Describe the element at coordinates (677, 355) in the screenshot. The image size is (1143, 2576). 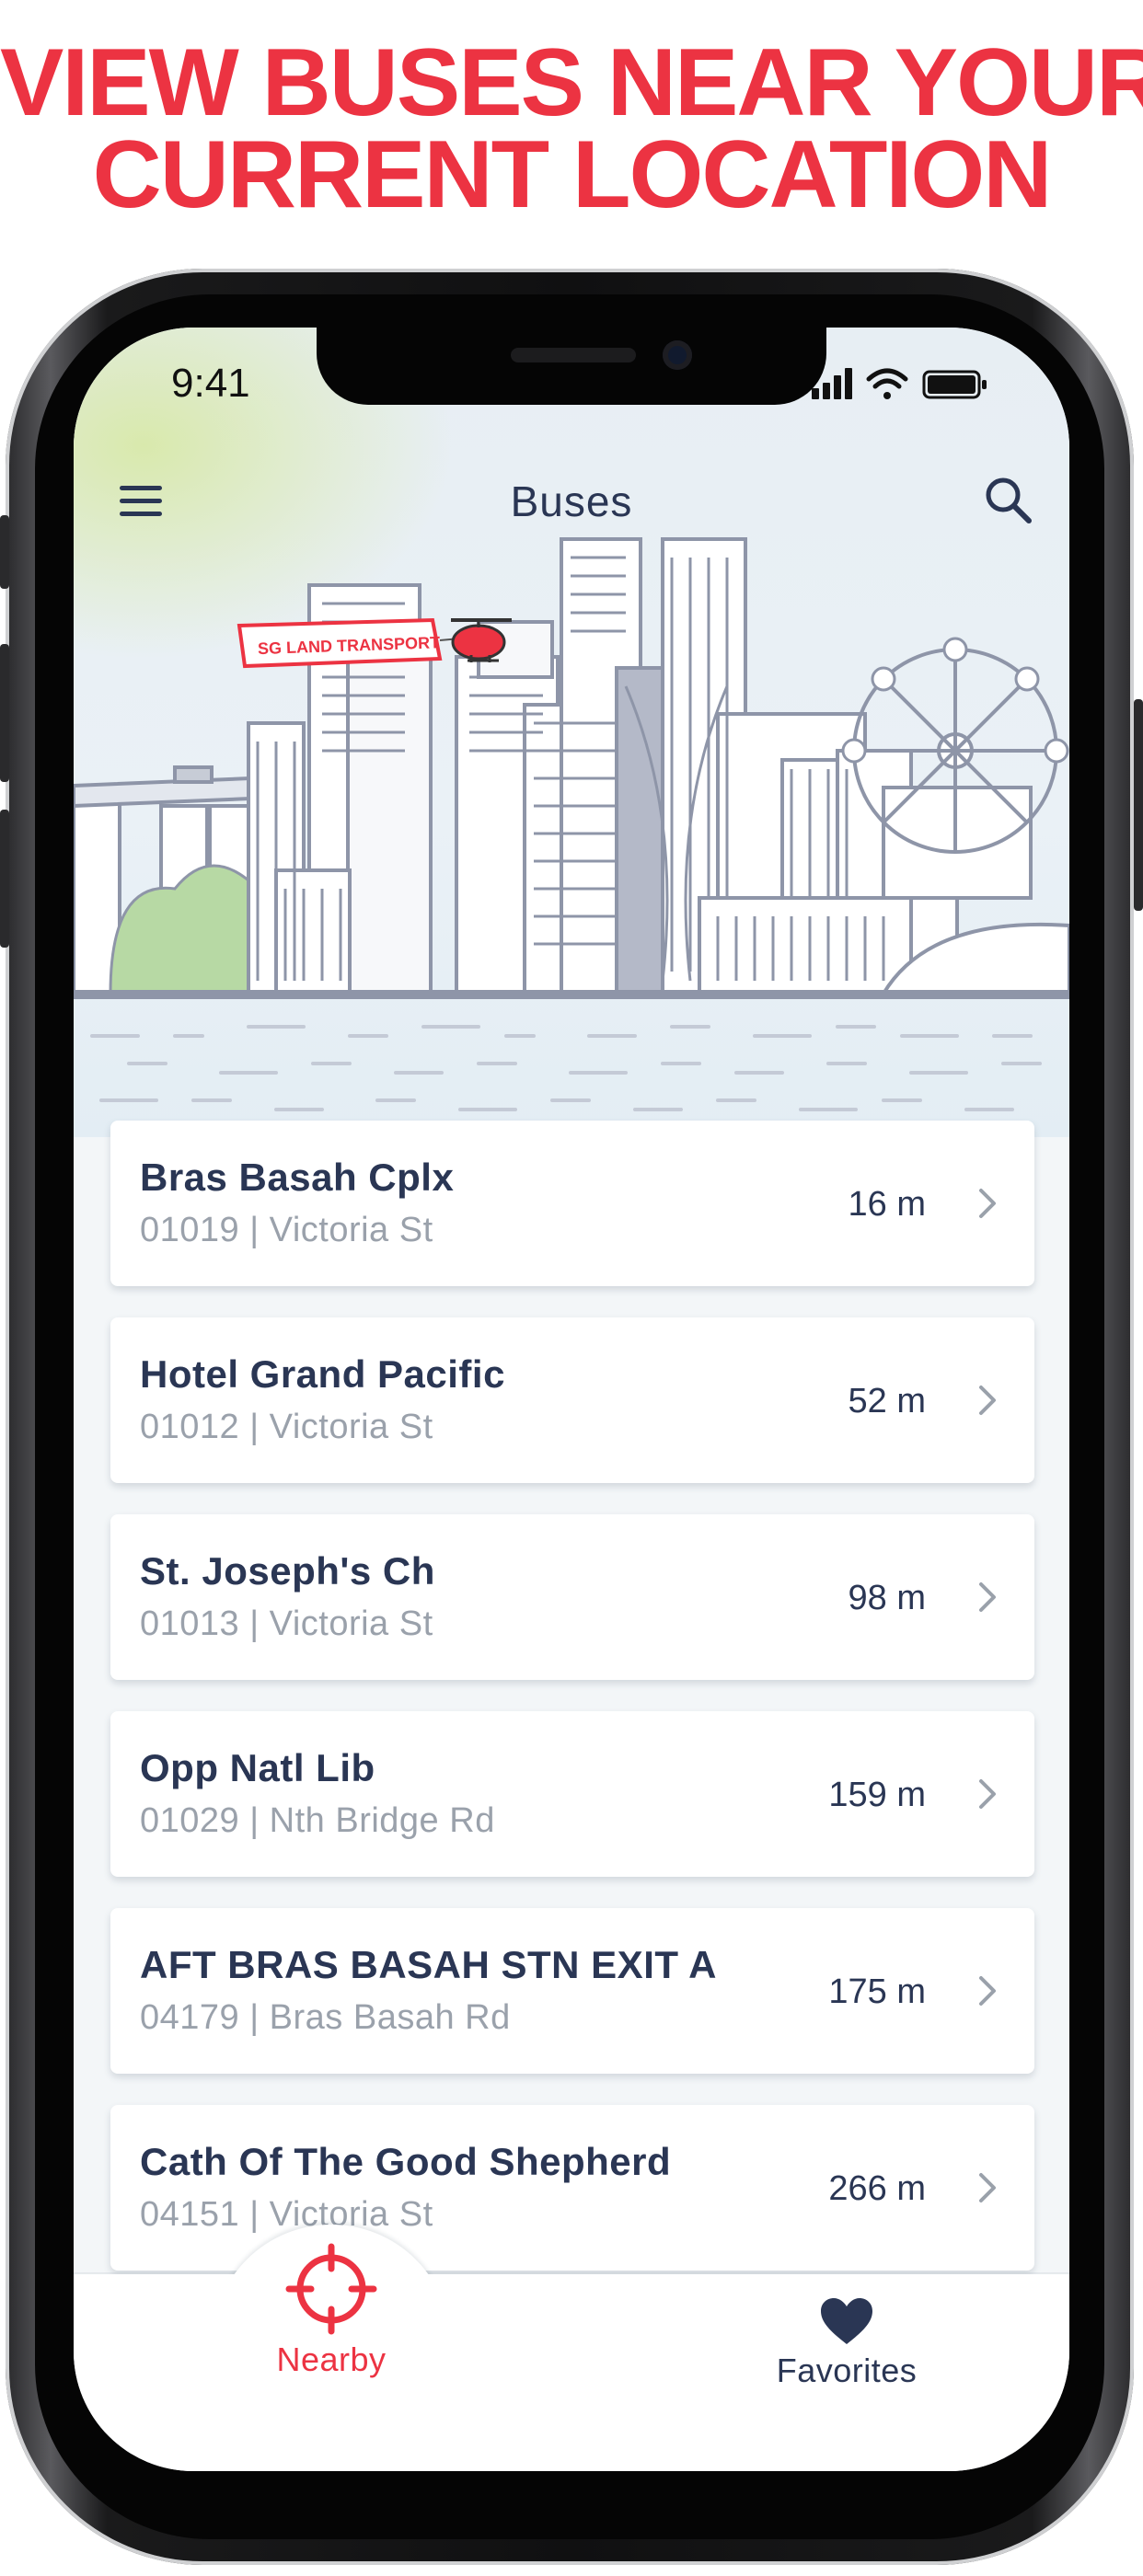
I see `phone-camera` at that location.